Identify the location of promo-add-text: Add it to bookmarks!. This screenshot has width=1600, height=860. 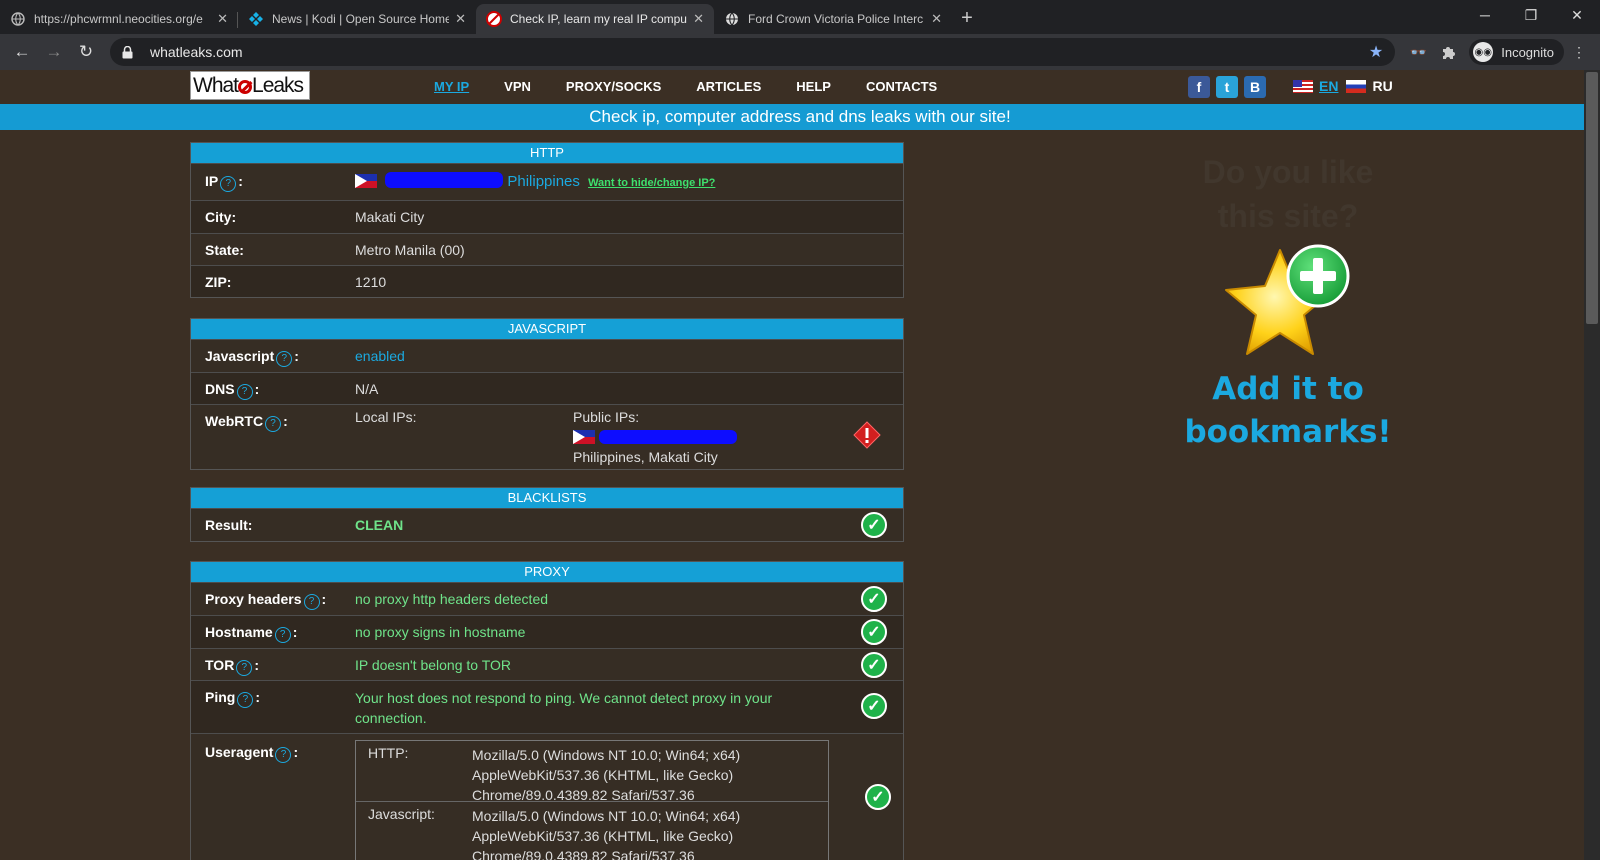
(1288, 410).